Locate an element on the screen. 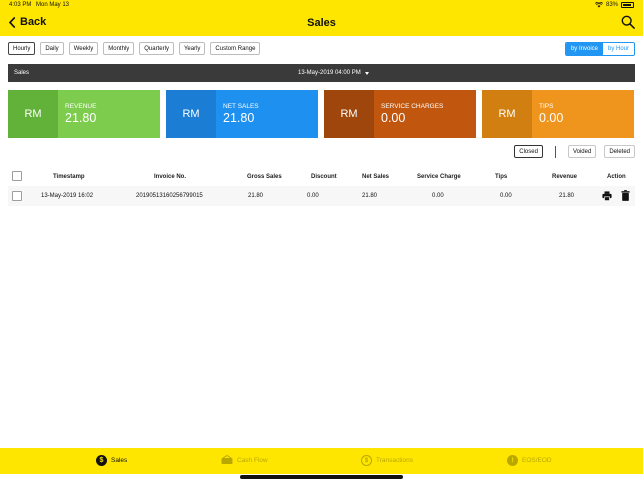  card-title: NET SALES is located at coordinates (241, 106).